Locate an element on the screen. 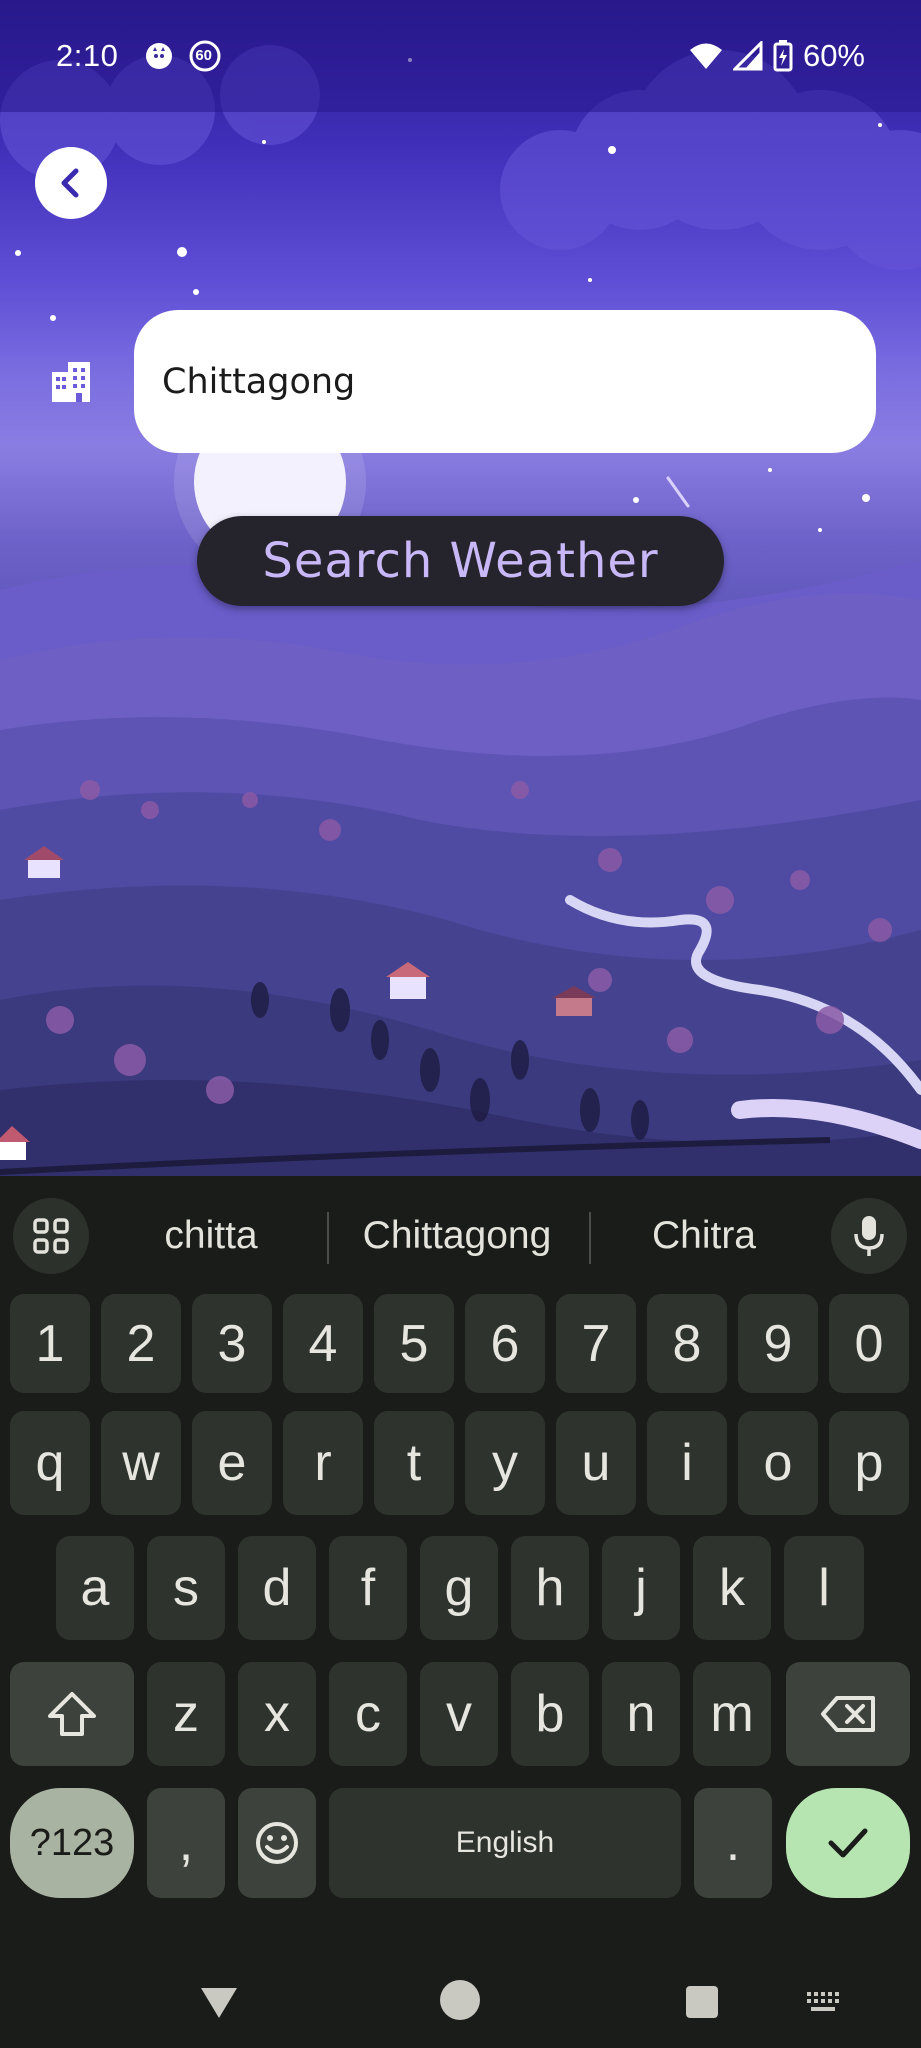 Image resolution: width=921 pixels, height=2048 pixels. key-r: r is located at coordinates (323, 1463).